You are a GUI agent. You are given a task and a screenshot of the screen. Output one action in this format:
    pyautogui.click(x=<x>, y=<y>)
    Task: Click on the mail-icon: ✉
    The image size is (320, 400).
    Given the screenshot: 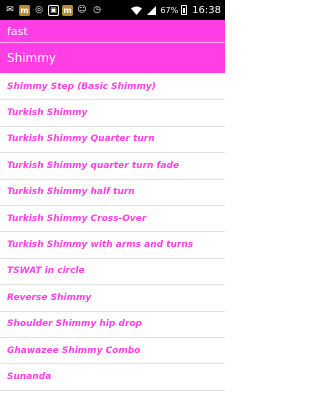 What is the action you would take?
    pyautogui.click(x=10, y=10)
    